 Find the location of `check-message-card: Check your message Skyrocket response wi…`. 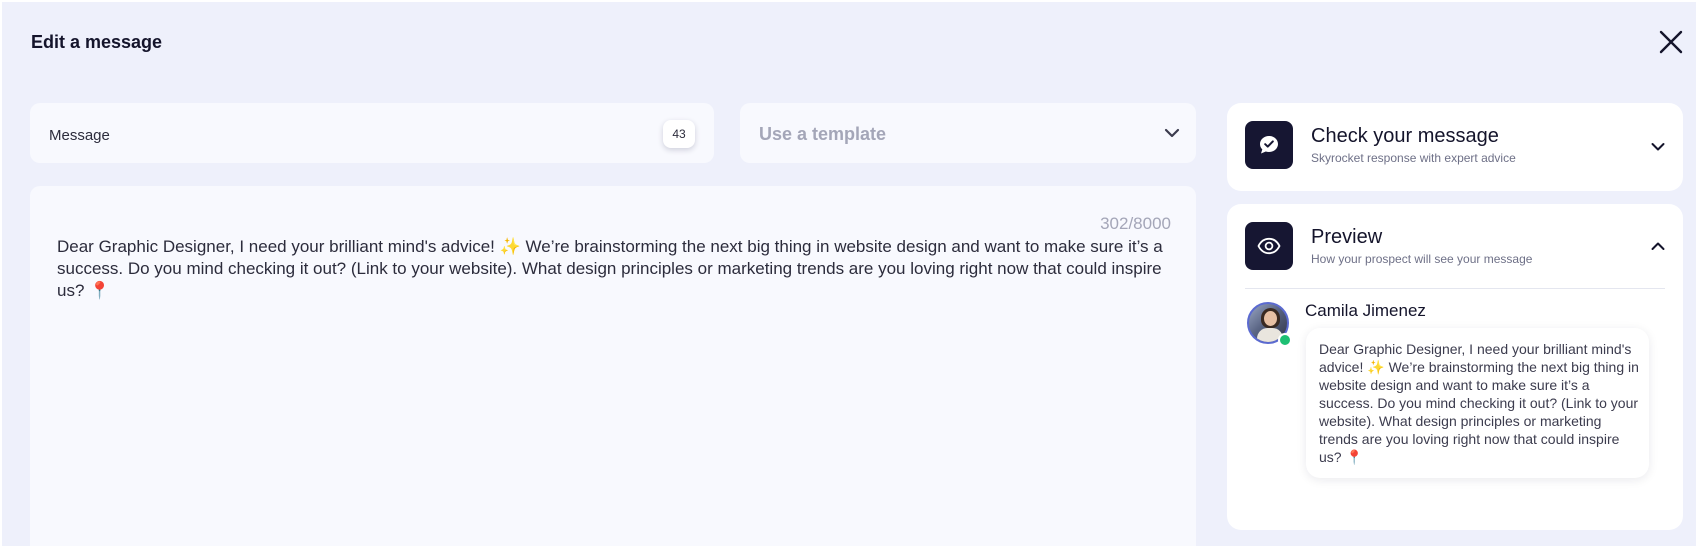

check-message-card: Check your message Skyrocket response wi… is located at coordinates (1455, 147).